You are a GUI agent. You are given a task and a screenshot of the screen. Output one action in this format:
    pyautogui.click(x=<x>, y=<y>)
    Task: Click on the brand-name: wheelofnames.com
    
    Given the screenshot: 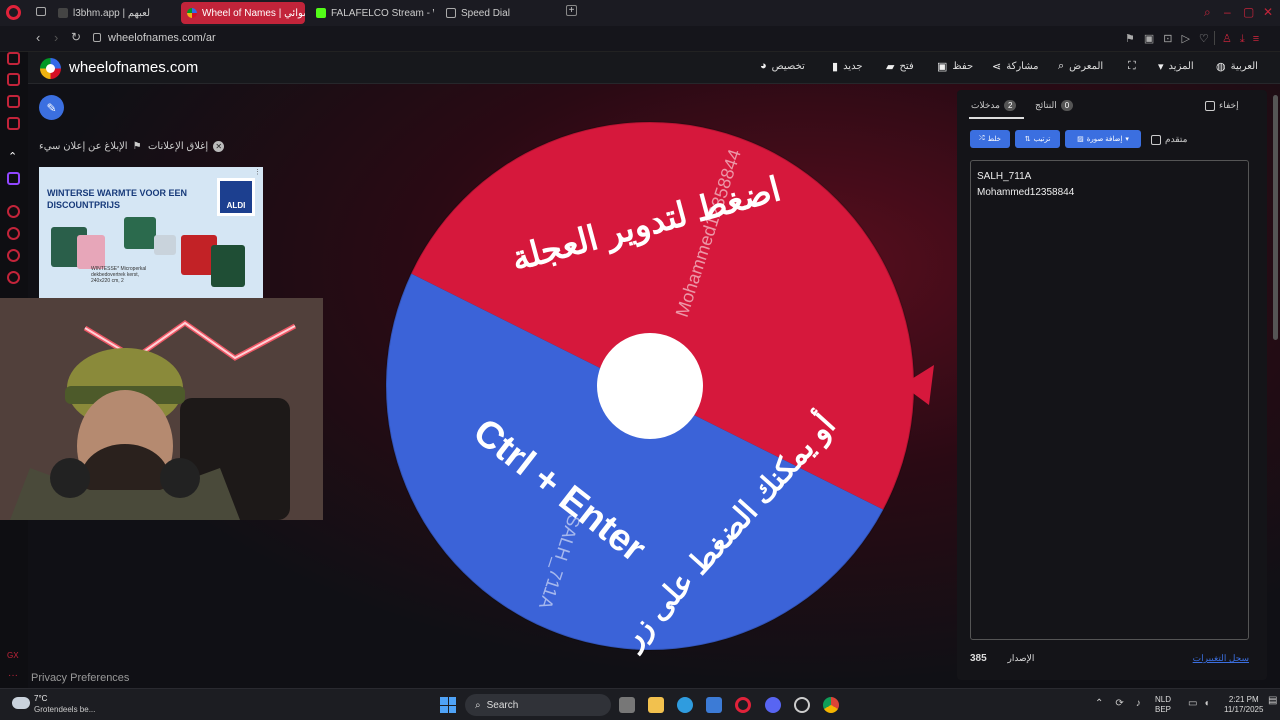 What is the action you would take?
    pyautogui.click(x=133, y=67)
    